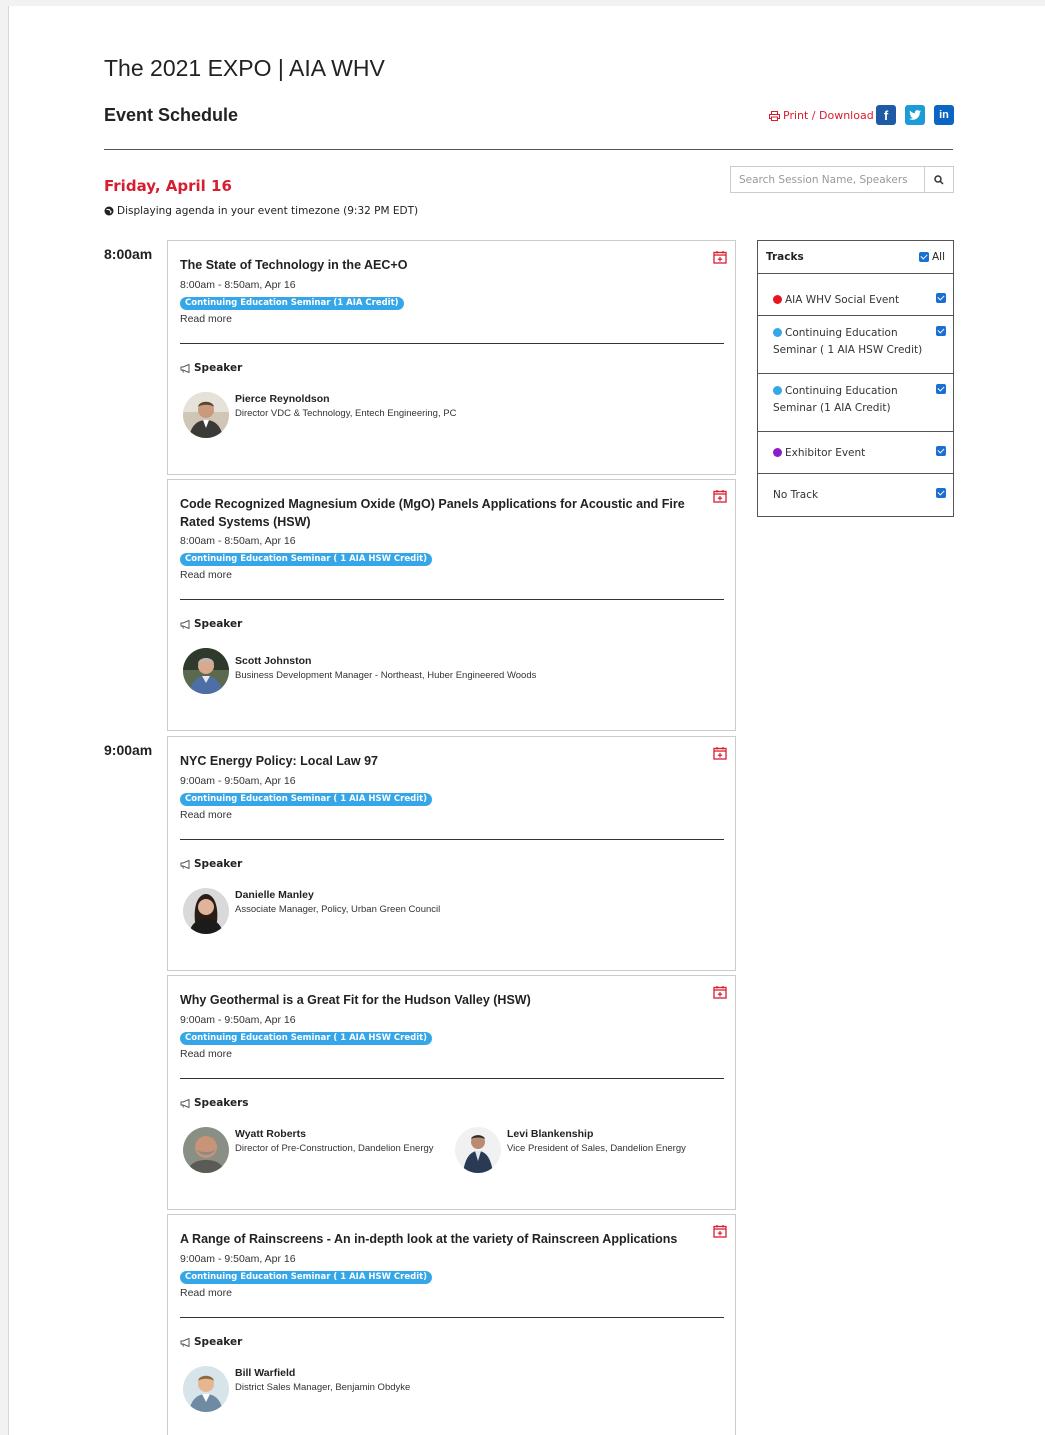  Describe the element at coordinates (441, 265) in the screenshot. I see `session-title: The State of Technology in the AEC+O` at that location.